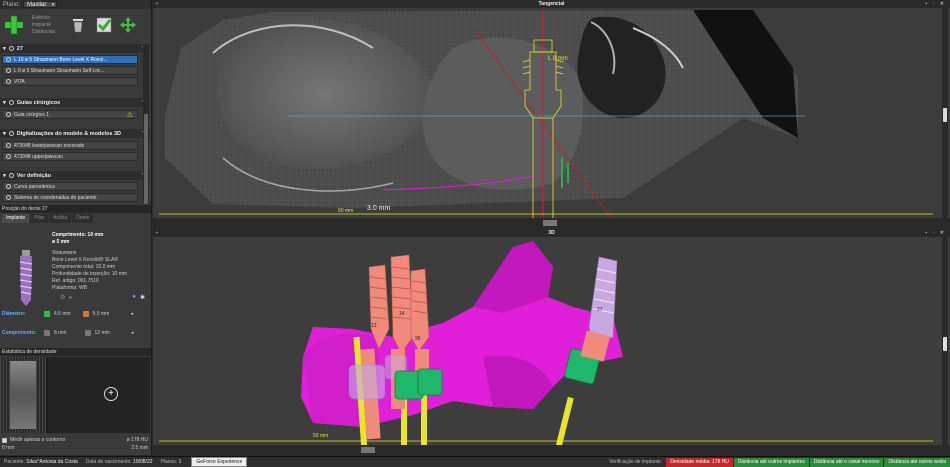  Describe the element at coordinates (102, 333) in the screenshot. I see `length-max: 12 mm` at that location.